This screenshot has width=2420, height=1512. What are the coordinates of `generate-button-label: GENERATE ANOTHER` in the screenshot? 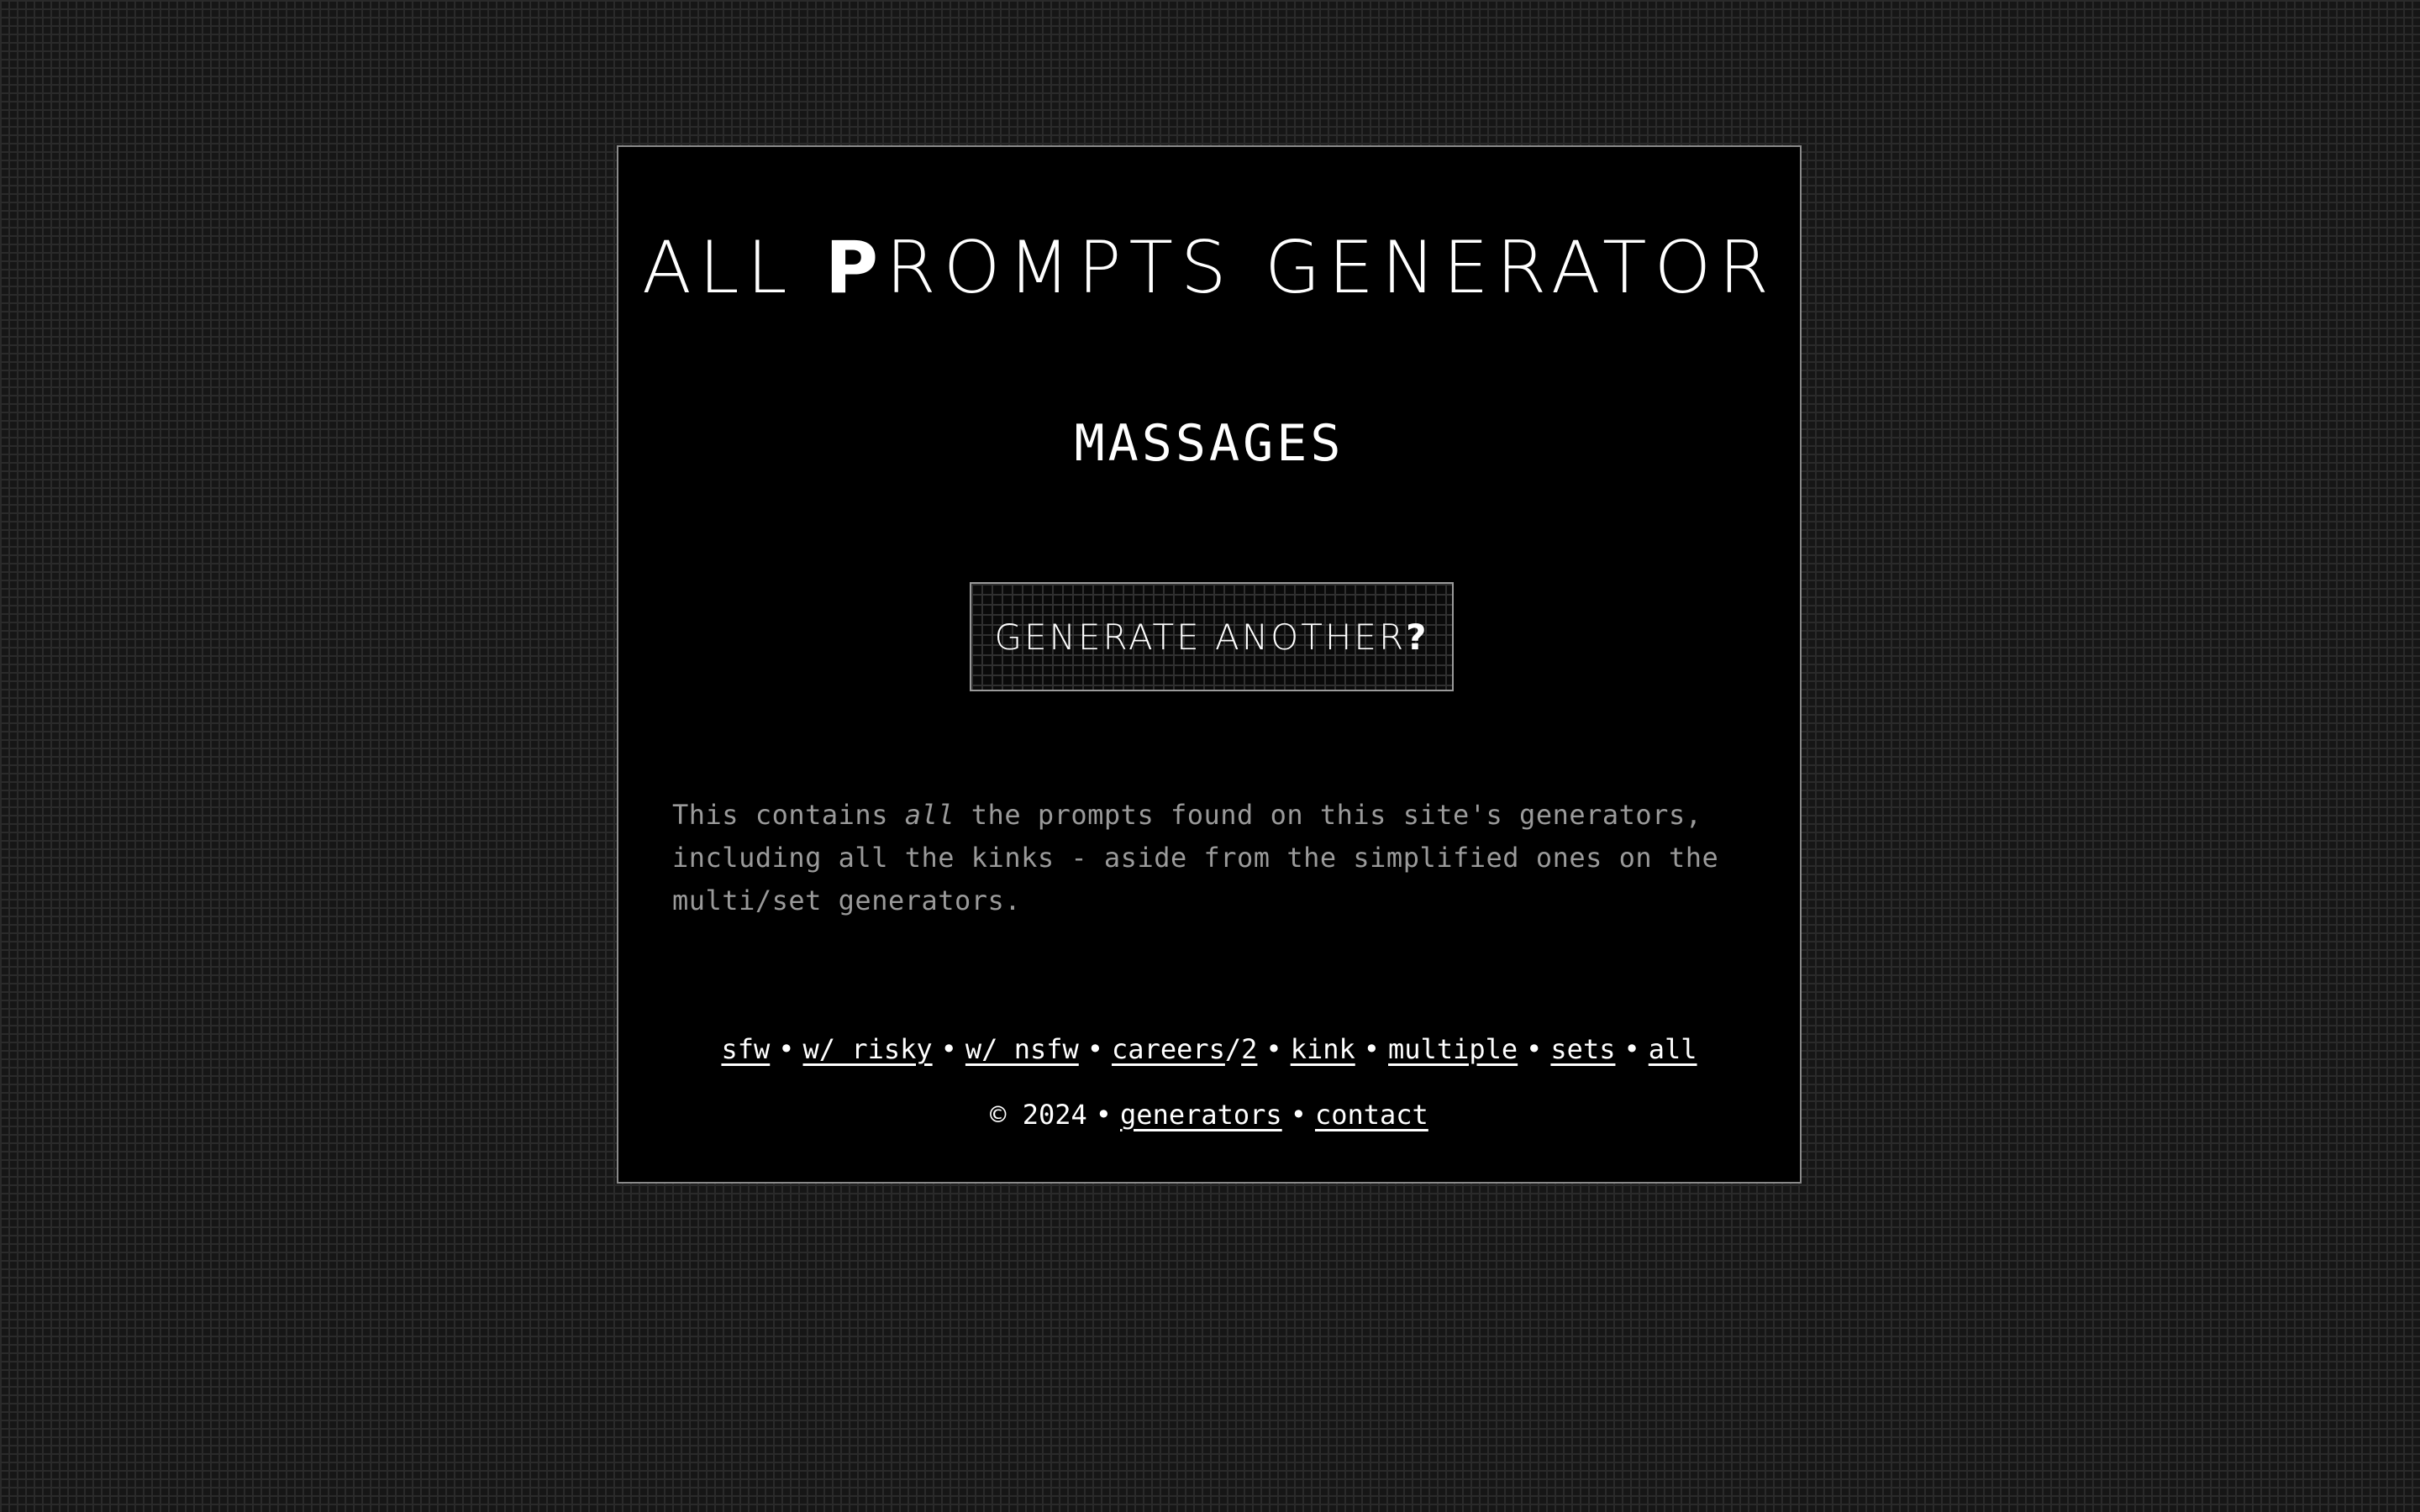 It's located at (1200, 637).